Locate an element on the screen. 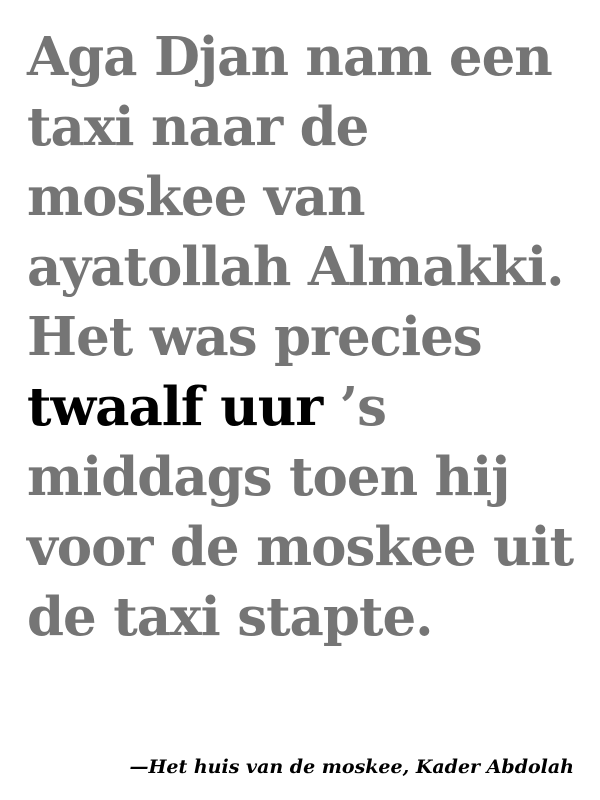 The image size is (600, 800). quote-line-3: moskee van is located at coordinates (196, 197).